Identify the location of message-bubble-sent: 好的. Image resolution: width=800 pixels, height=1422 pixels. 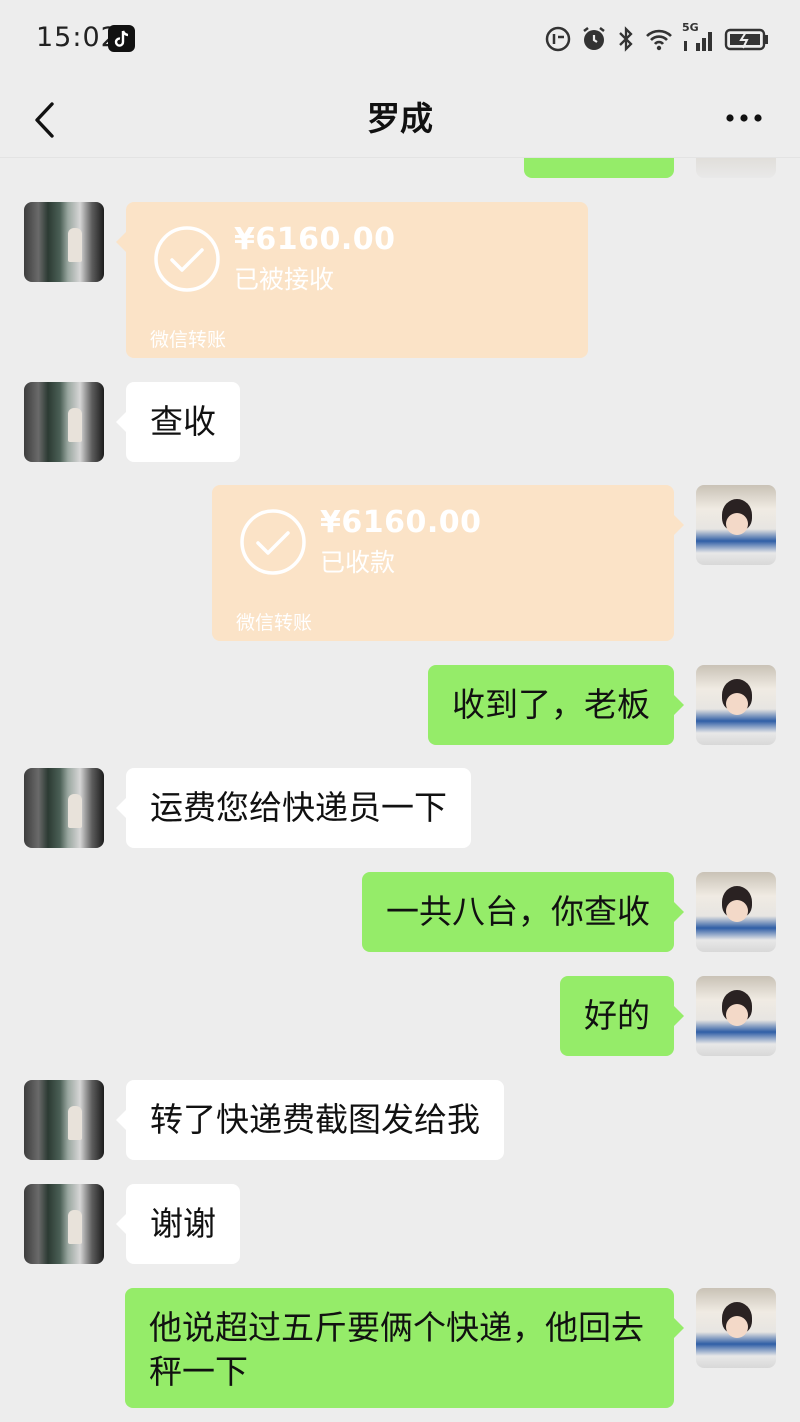
(622, 1016).